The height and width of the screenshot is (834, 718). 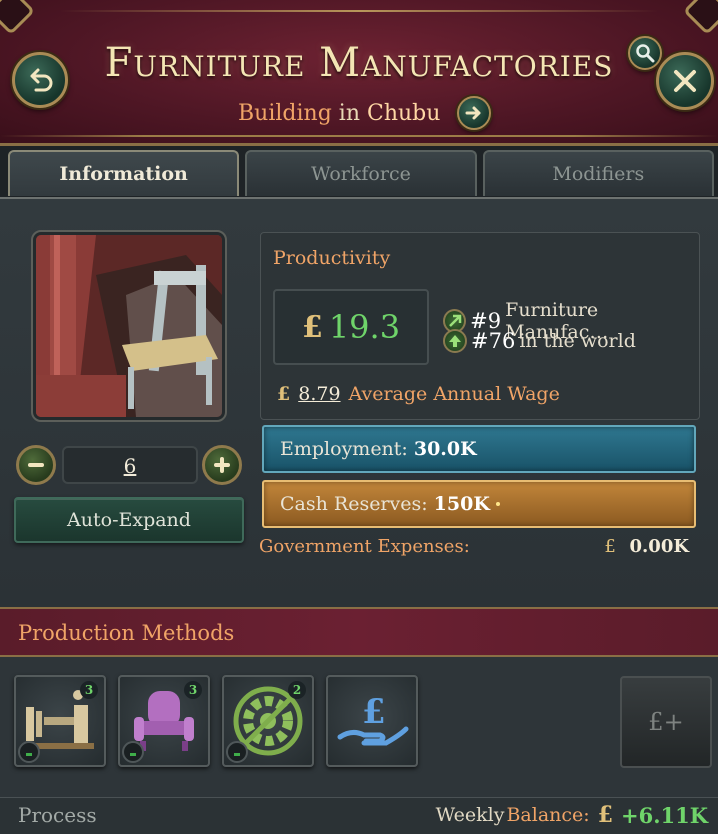 I want to click on page-title: Furniture Manufactories, so click(x=359, y=63).